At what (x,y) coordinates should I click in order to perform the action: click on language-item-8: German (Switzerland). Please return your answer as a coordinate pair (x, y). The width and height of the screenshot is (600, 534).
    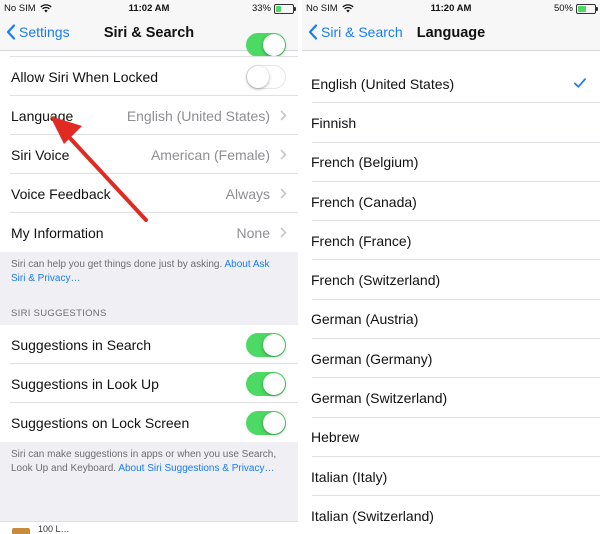
    Looking at the image, I should click on (451, 398).